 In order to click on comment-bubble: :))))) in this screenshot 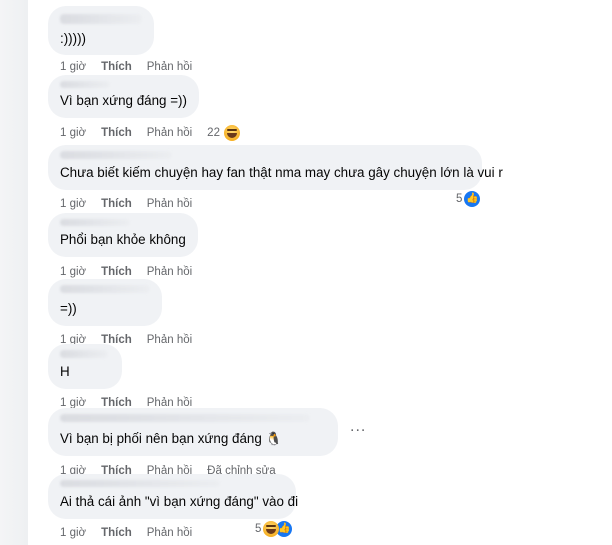, I will do `click(101, 30)`.